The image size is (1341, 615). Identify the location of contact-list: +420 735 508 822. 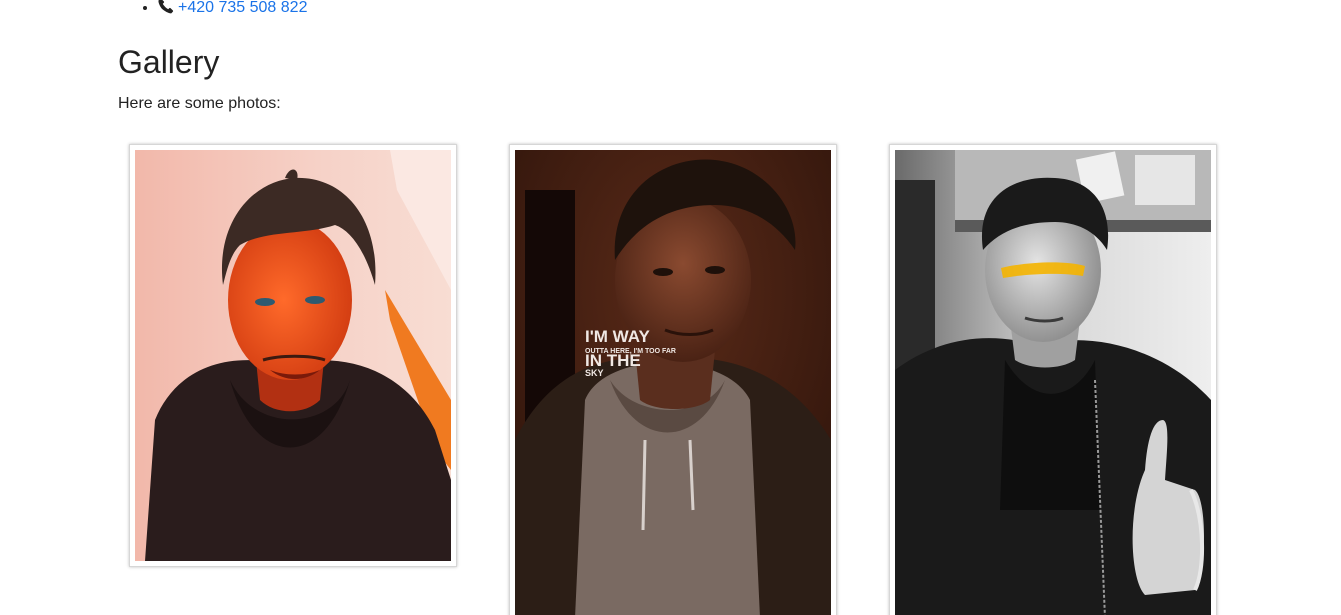
(212, 10).